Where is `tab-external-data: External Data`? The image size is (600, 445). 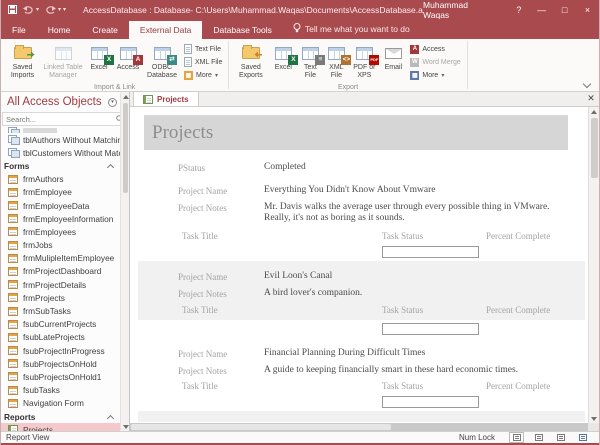 tab-external-data: External Data is located at coordinates (165, 30).